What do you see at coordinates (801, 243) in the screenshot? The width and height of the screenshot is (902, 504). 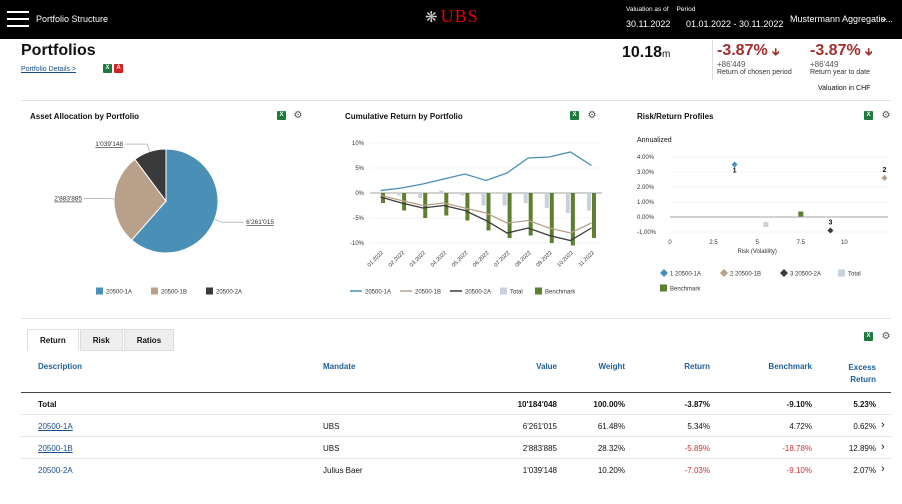 I see `x-tick-label: 7.5` at bounding box center [801, 243].